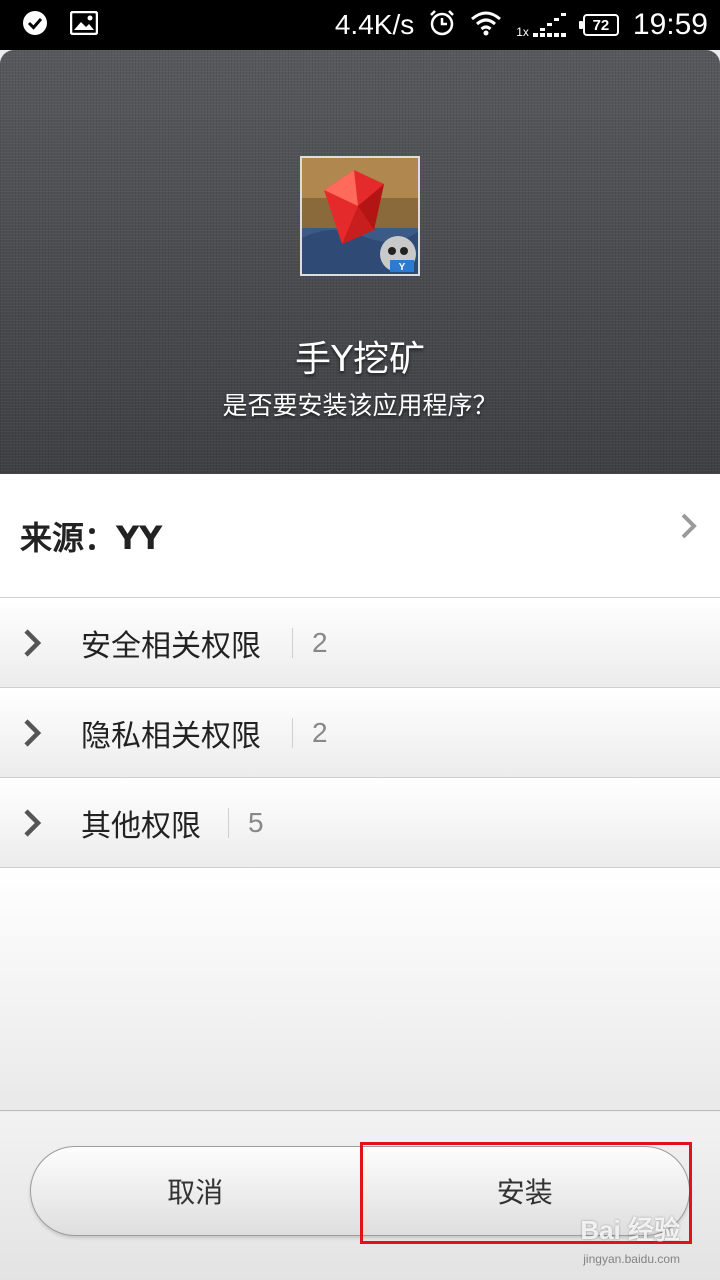 Image resolution: width=720 pixels, height=1280 pixels. What do you see at coordinates (360, 823) in the screenshot?
I see `permission-row-other: 其他权限 5` at bounding box center [360, 823].